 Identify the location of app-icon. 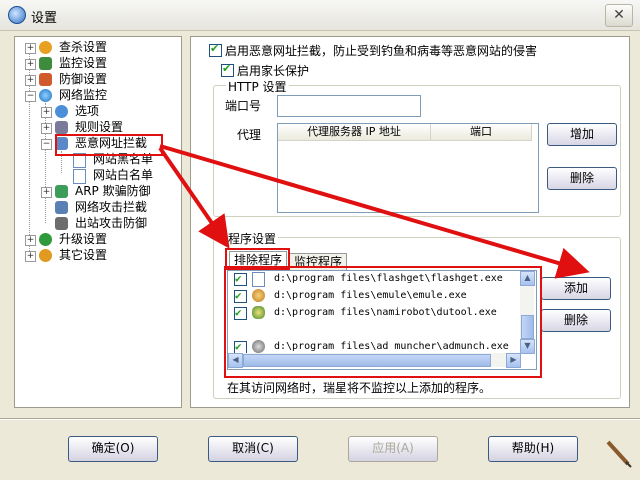
(17, 15).